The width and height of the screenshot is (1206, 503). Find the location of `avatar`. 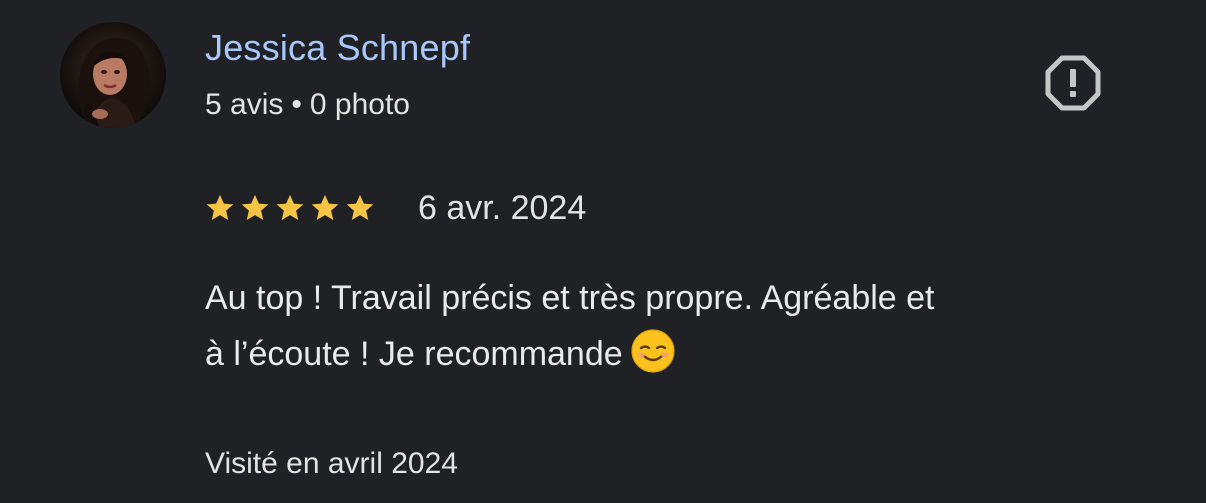

avatar is located at coordinates (113, 75).